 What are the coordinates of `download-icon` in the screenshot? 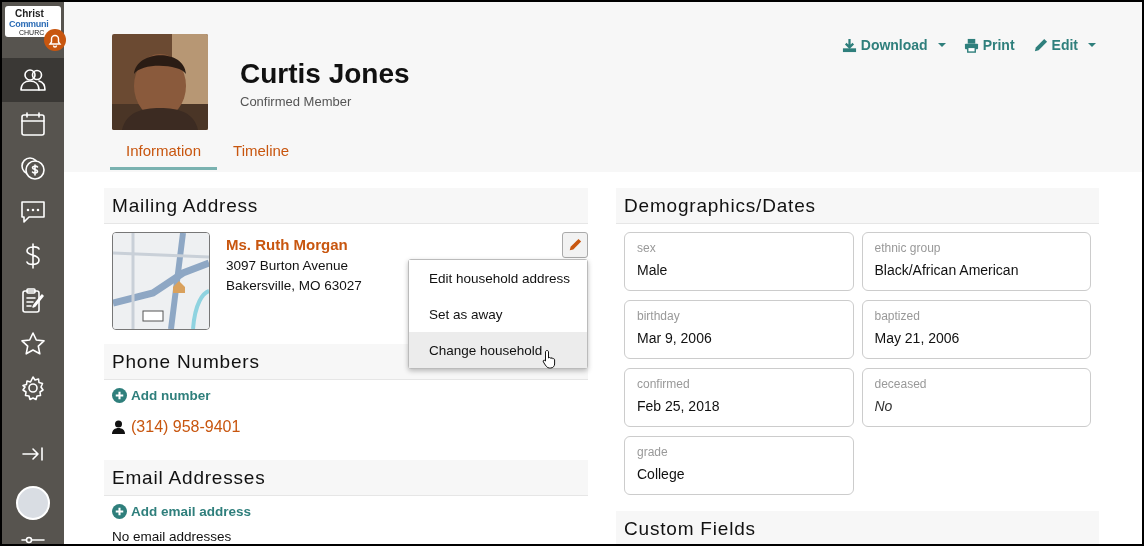 It's located at (849, 45).